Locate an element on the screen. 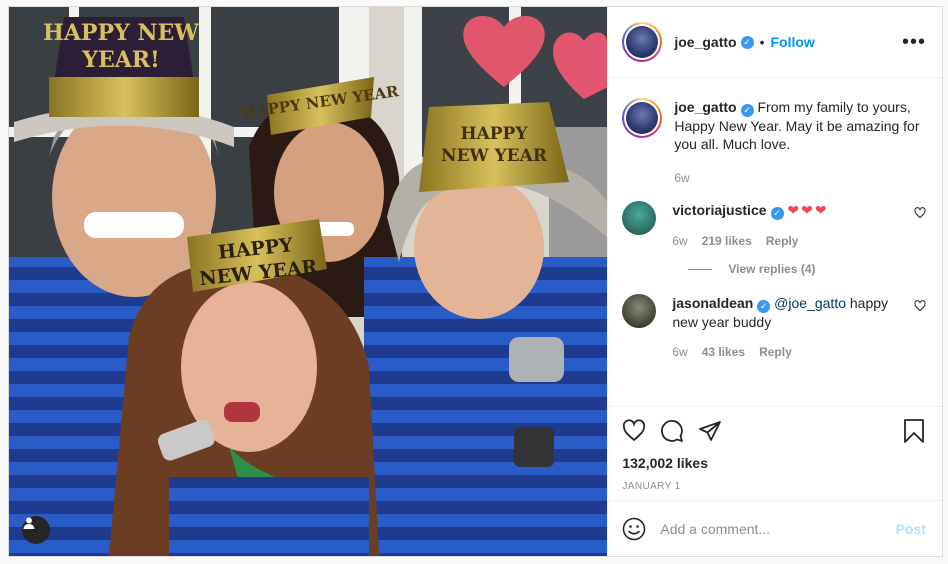  post-date: JANUARY 1 is located at coordinates (774, 486).